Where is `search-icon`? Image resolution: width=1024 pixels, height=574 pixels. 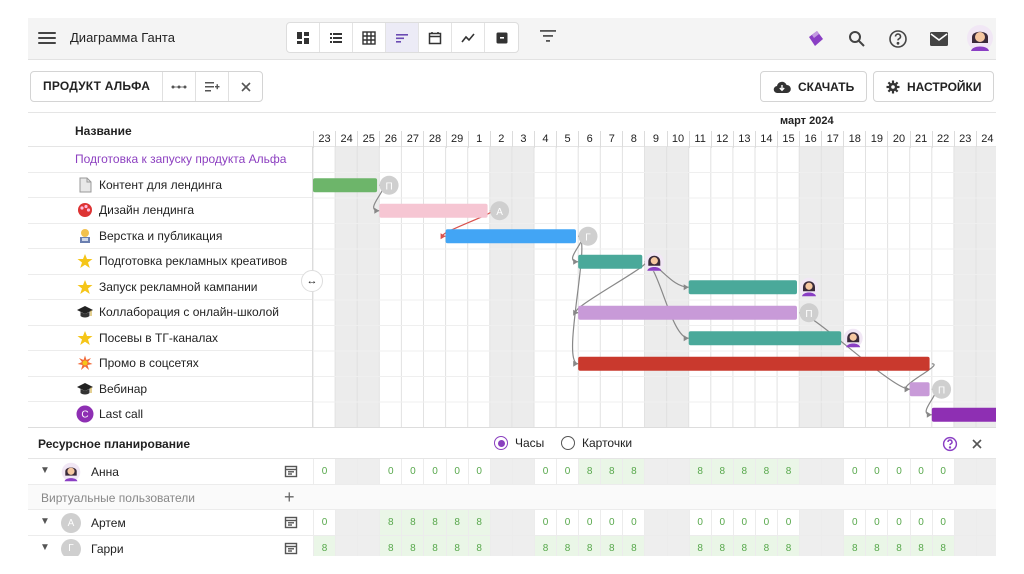 search-icon is located at coordinates (857, 39).